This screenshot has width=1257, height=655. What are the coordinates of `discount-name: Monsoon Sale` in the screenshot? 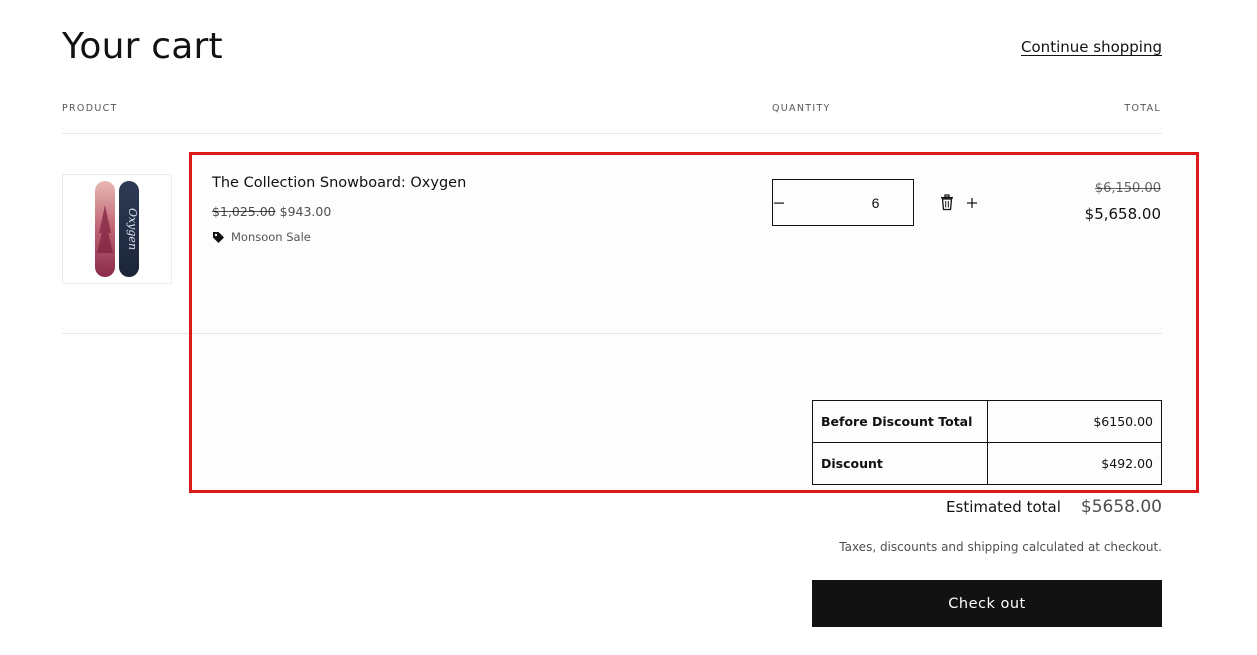 It's located at (271, 237).